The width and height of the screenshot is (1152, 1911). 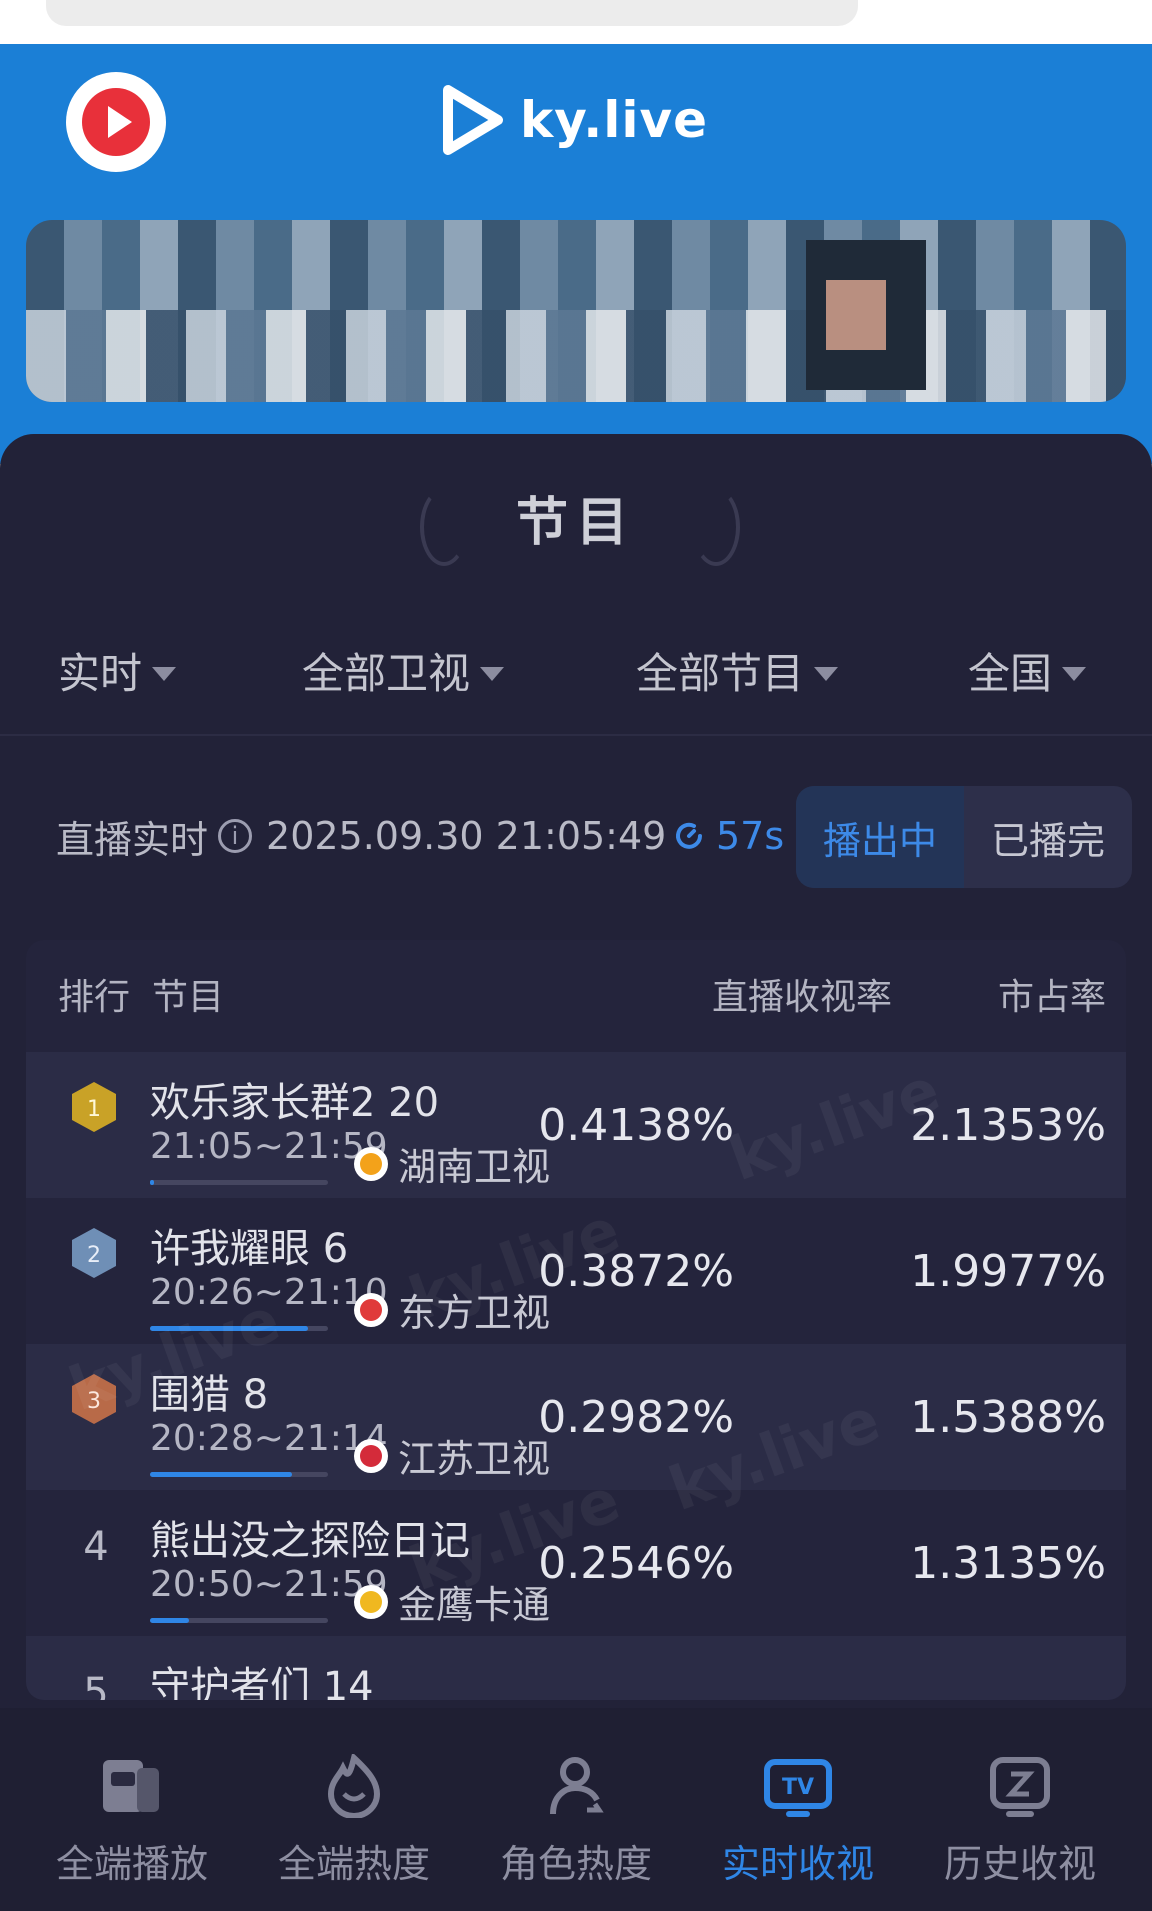 What do you see at coordinates (1052, 994) in the screenshot?
I see `header-share: 市占率` at bounding box center [1052, 994].